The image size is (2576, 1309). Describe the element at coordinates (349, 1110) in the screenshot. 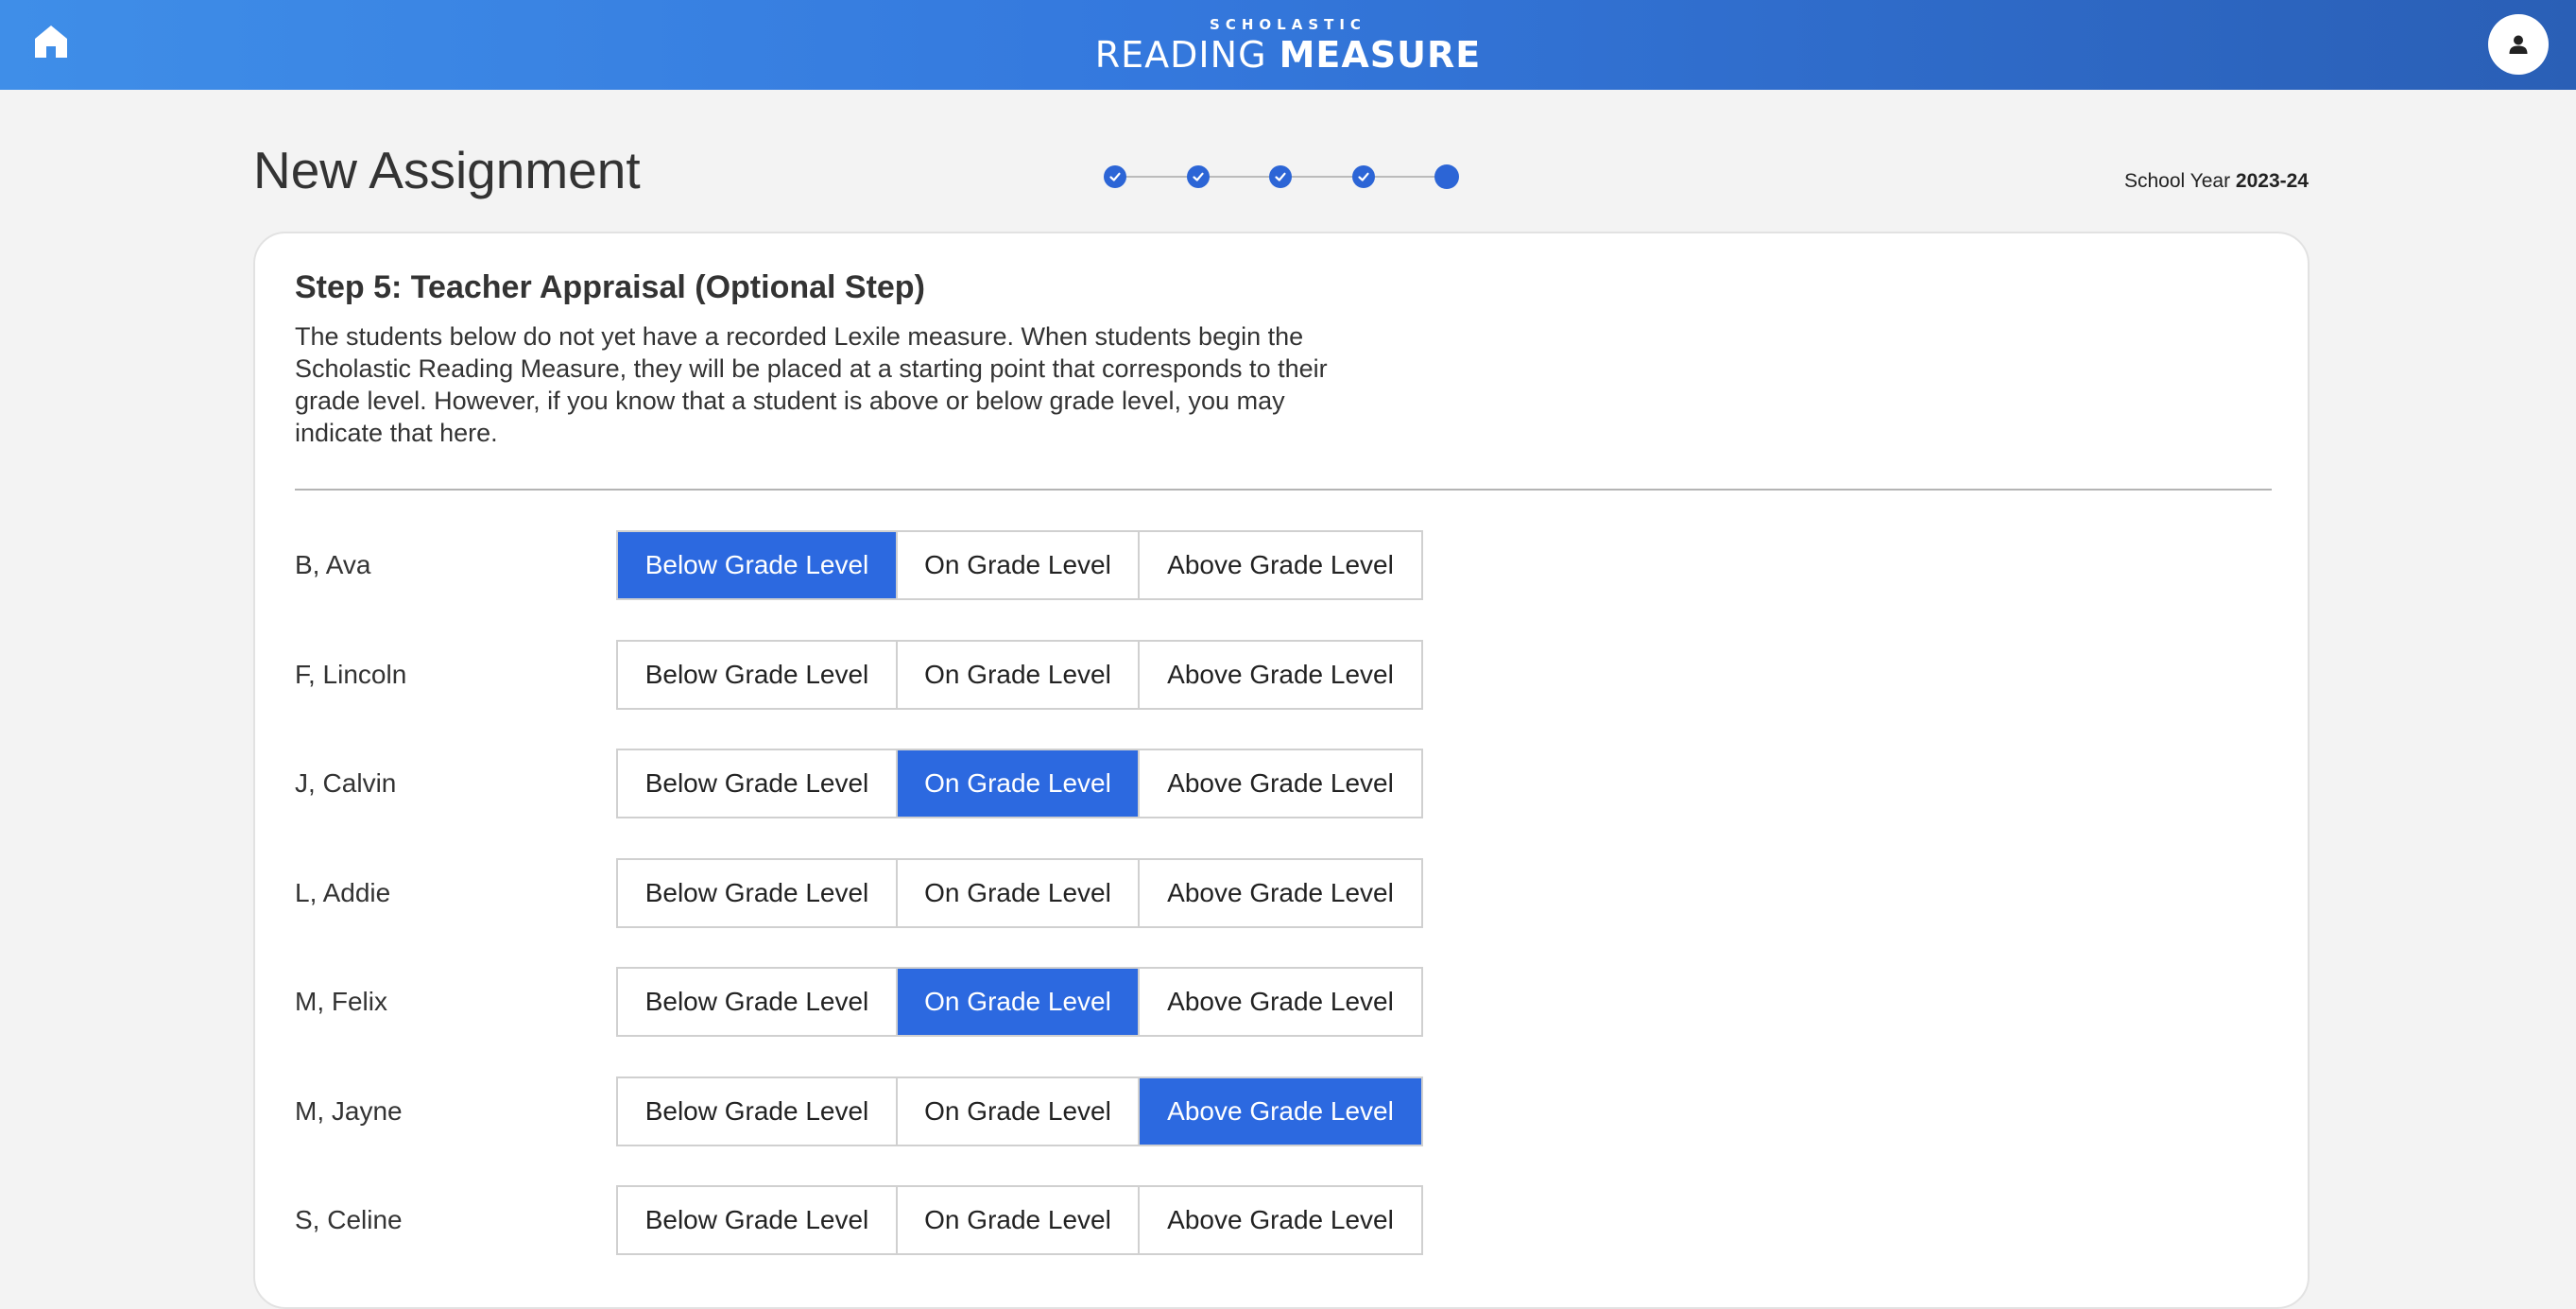

I see `student-name: M, Jayne` at that location.